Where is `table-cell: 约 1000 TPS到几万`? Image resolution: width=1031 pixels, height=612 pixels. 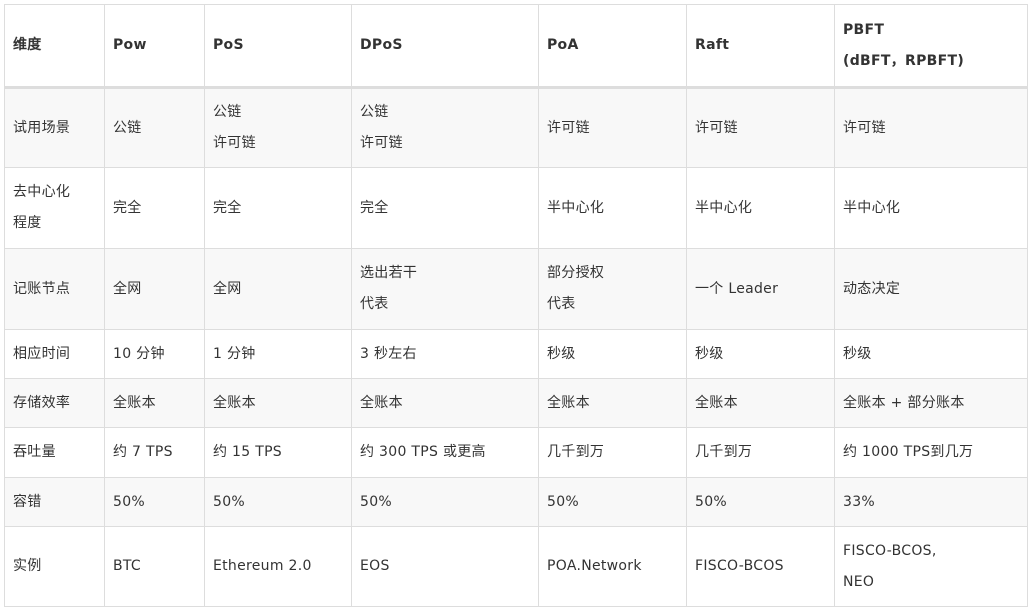
table-cell: 约 1000 TPS到几万 is located at coordinates (931, 452).